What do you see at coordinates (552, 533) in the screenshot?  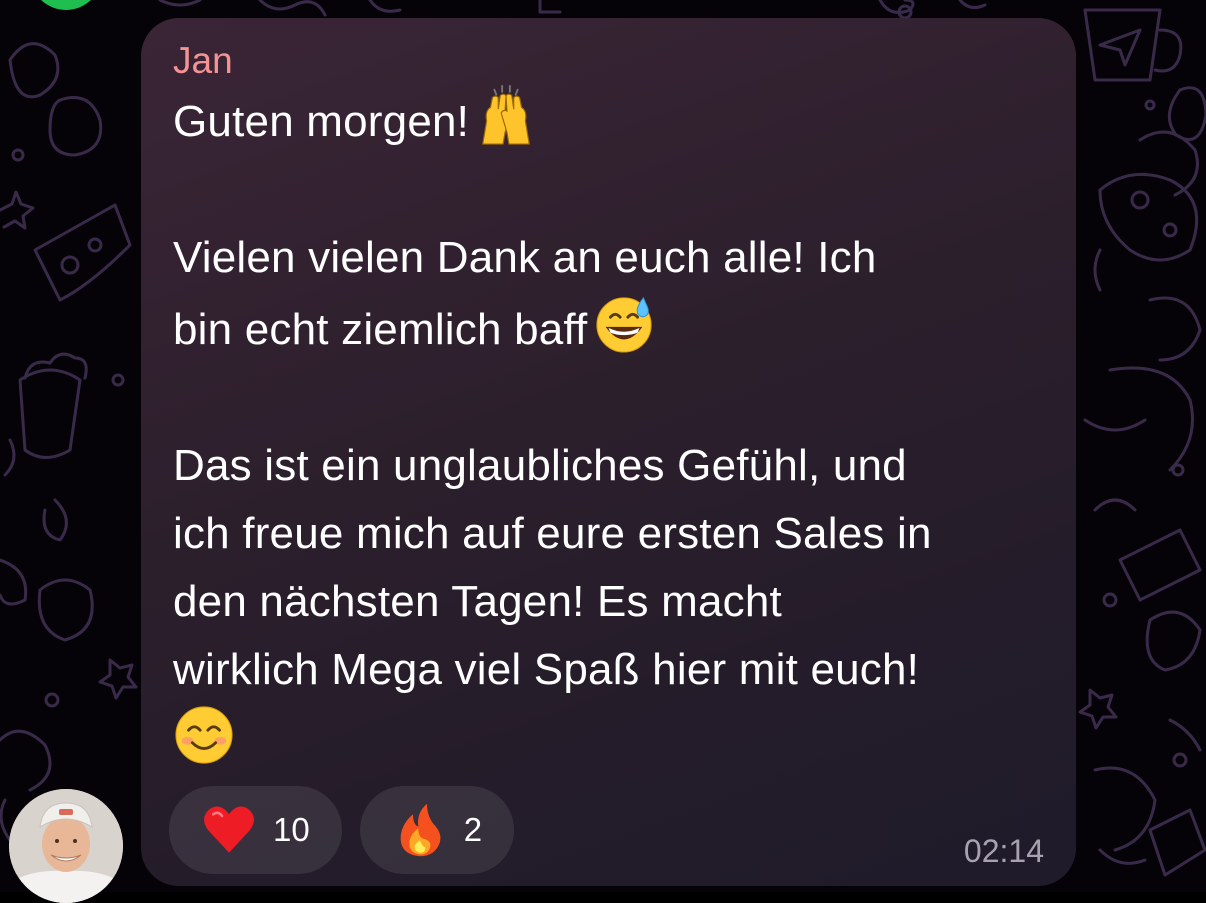 I see `message-line-text: ich freue mich auf eure ersten Sales in` at bounding box center [552, 533].